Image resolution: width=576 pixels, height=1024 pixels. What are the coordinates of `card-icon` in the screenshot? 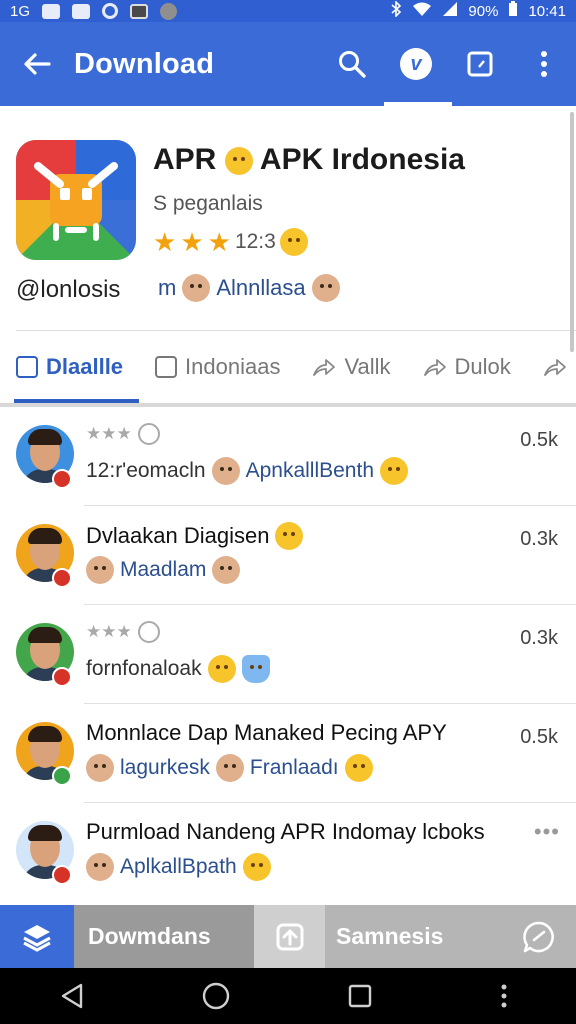 It's located at (81, 11).